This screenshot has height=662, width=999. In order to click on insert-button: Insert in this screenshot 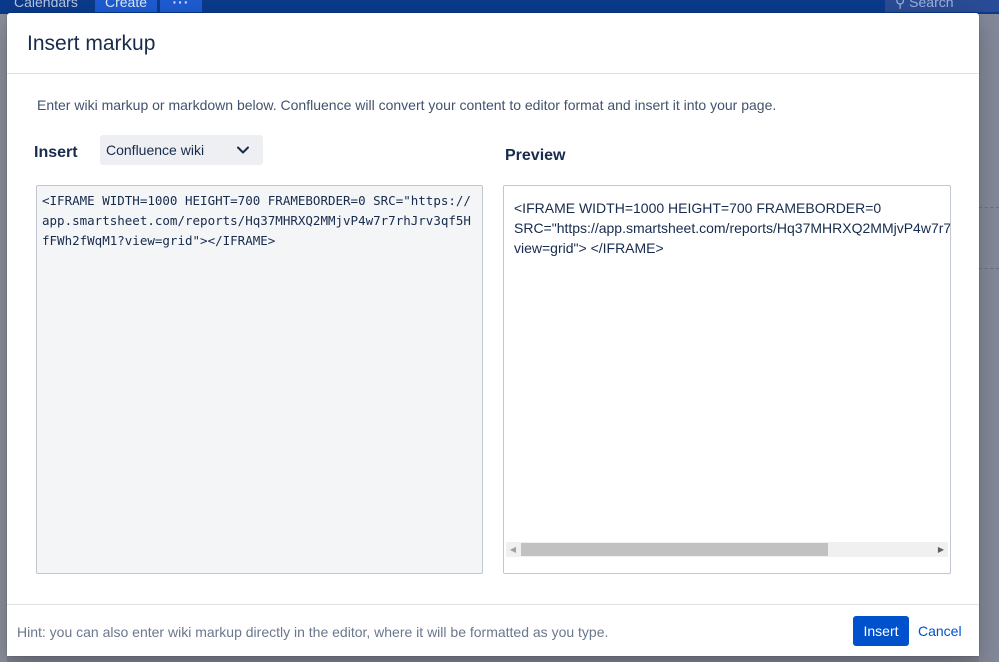, I will do `click(881, 631)`.